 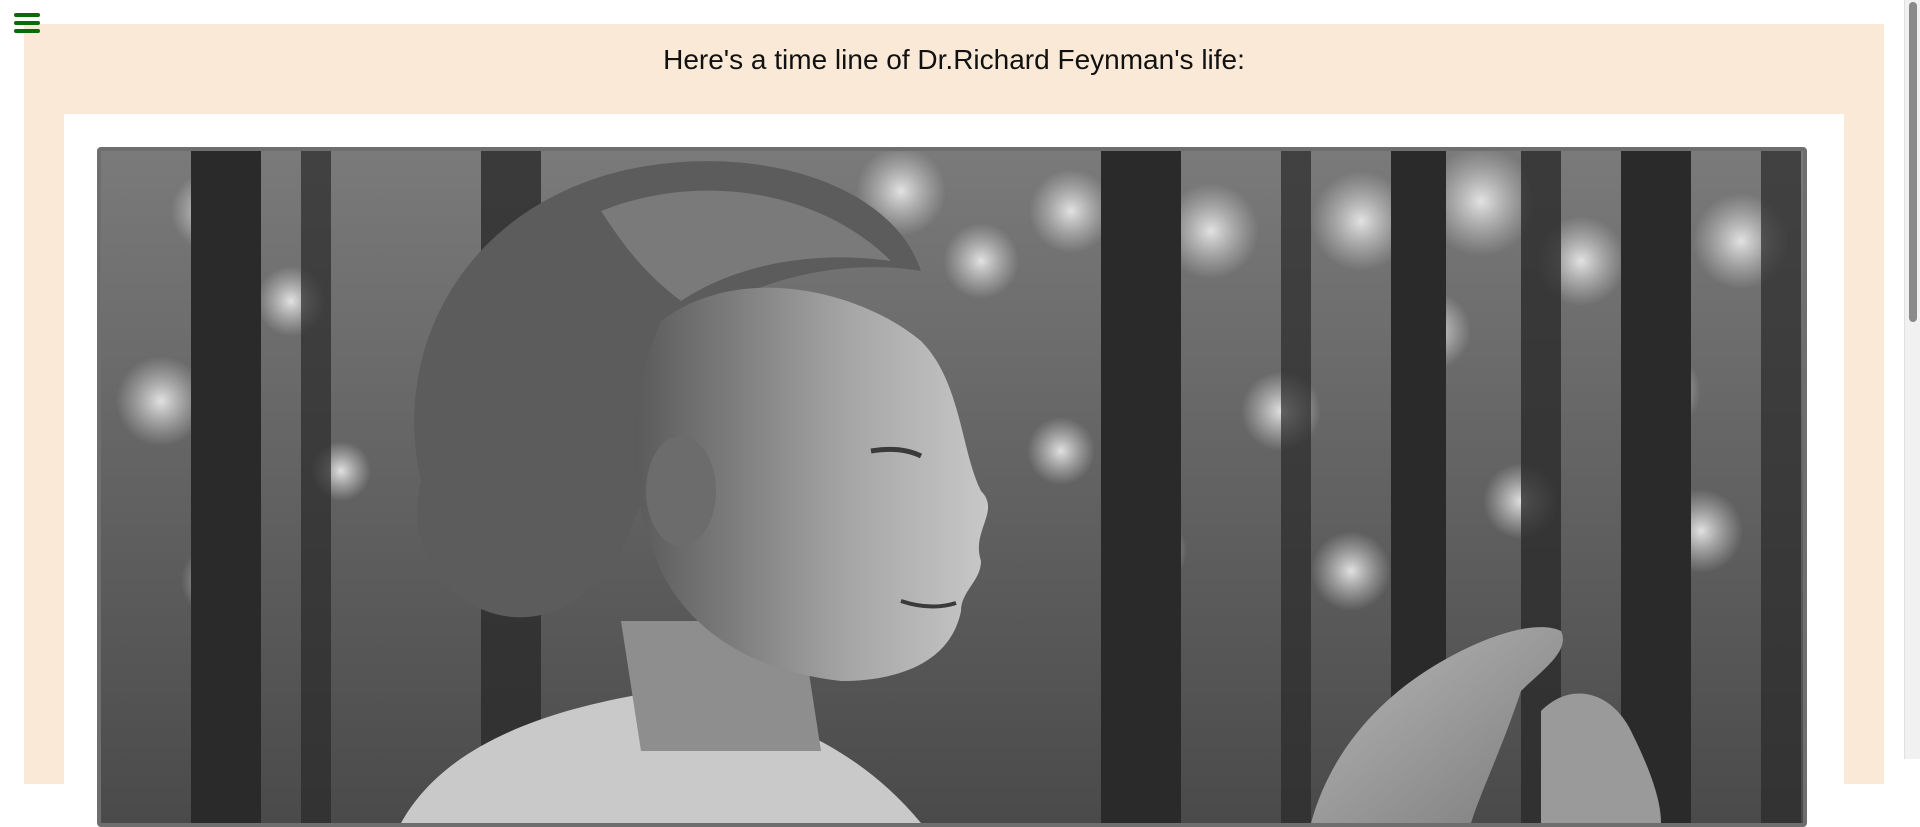 I want to click on ear, so click(x=681, y=491).